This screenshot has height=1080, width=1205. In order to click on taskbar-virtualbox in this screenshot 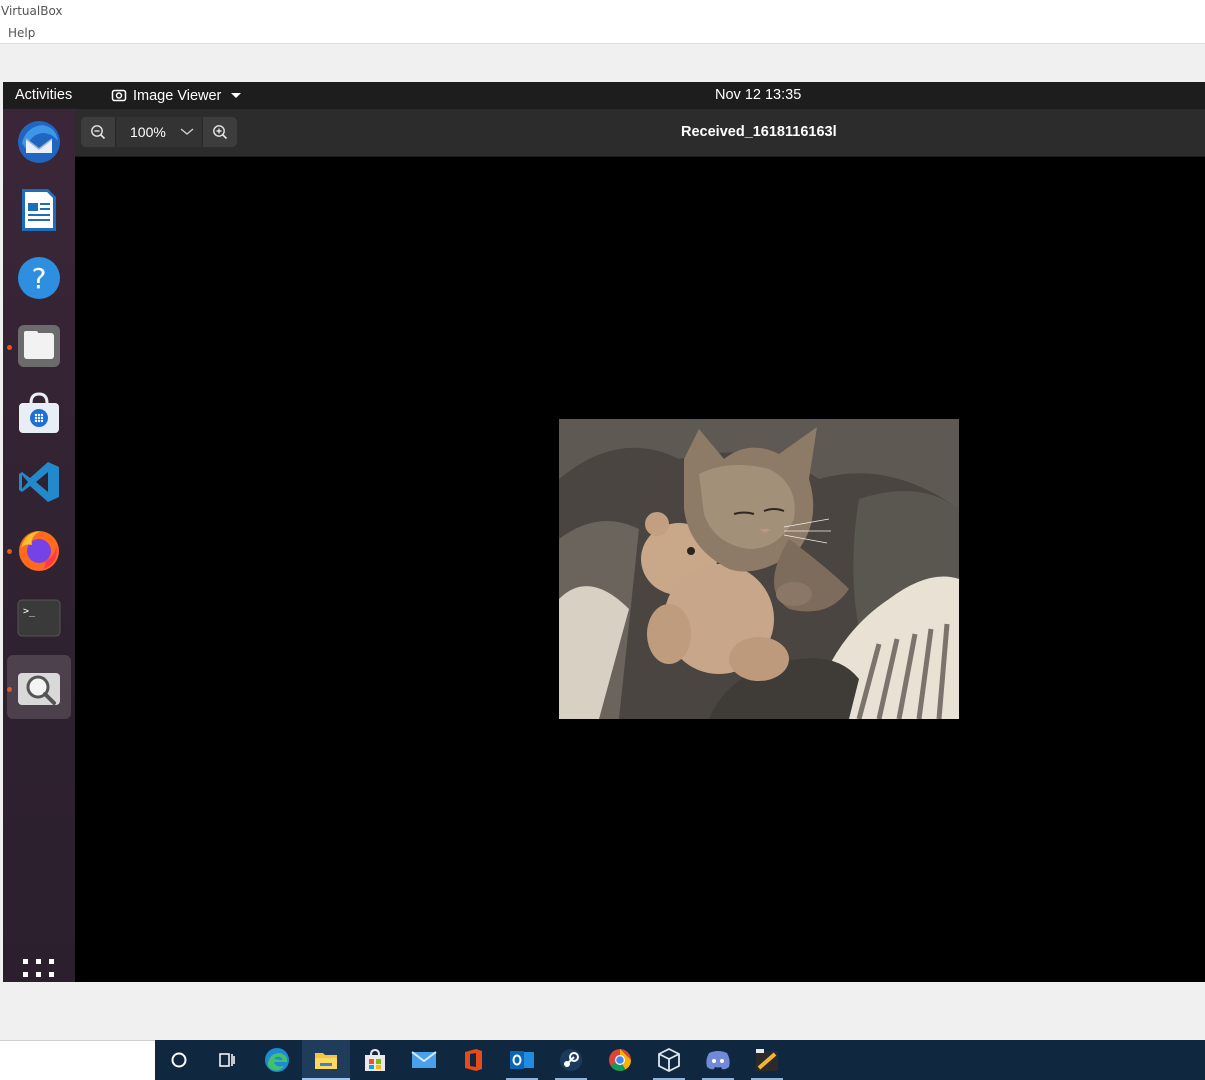, I will do `click(669, 1060)`.